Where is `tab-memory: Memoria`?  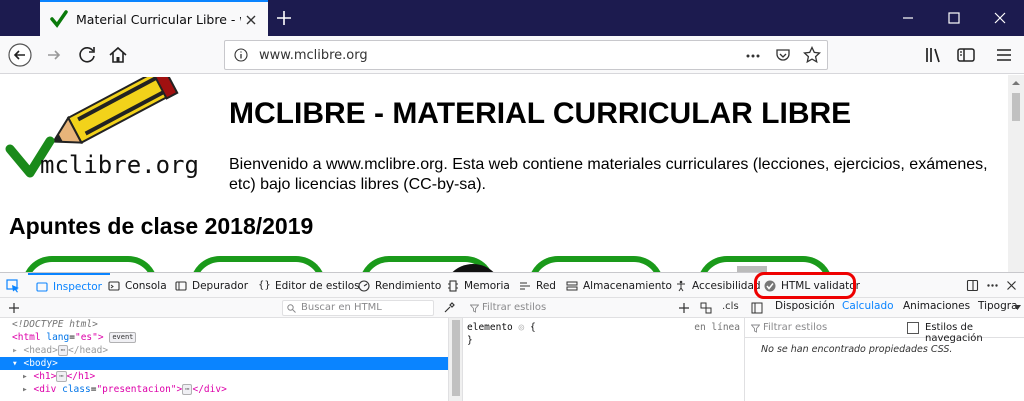 tab-memory: Memoria is located at coordinates (478, 285).